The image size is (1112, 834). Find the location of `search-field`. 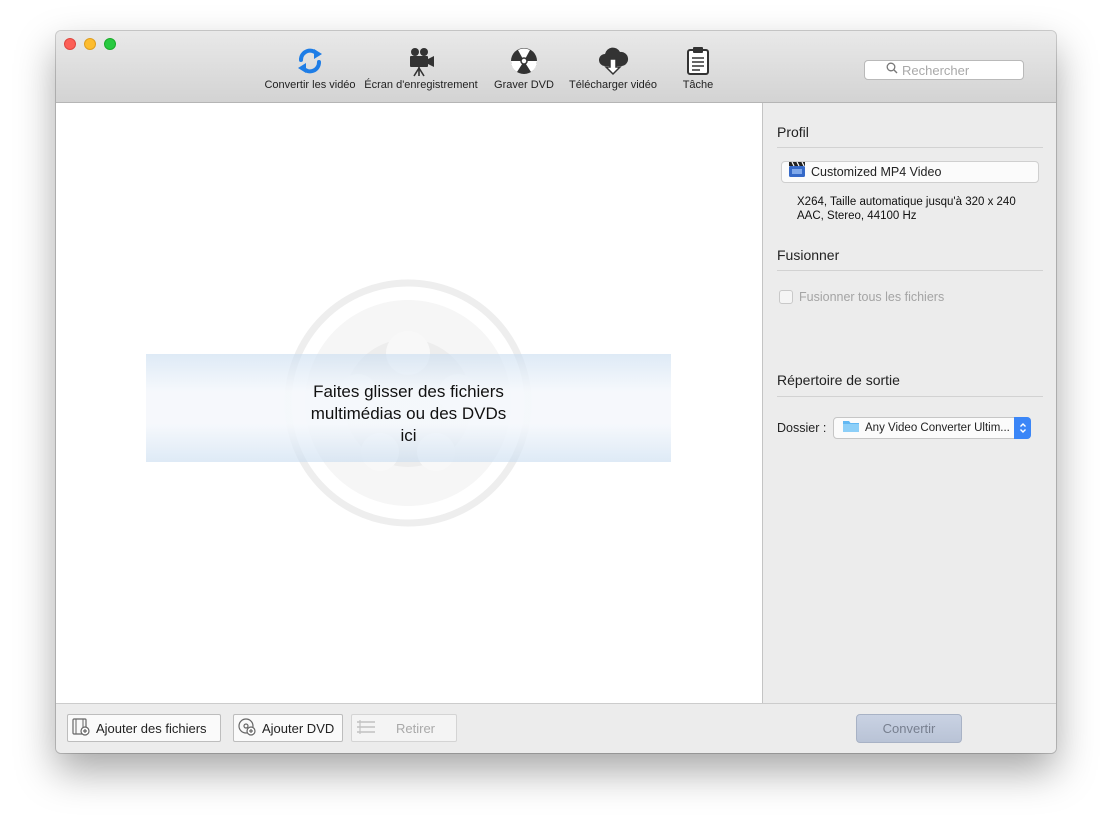

search-field is located at coordinates (944, 70).